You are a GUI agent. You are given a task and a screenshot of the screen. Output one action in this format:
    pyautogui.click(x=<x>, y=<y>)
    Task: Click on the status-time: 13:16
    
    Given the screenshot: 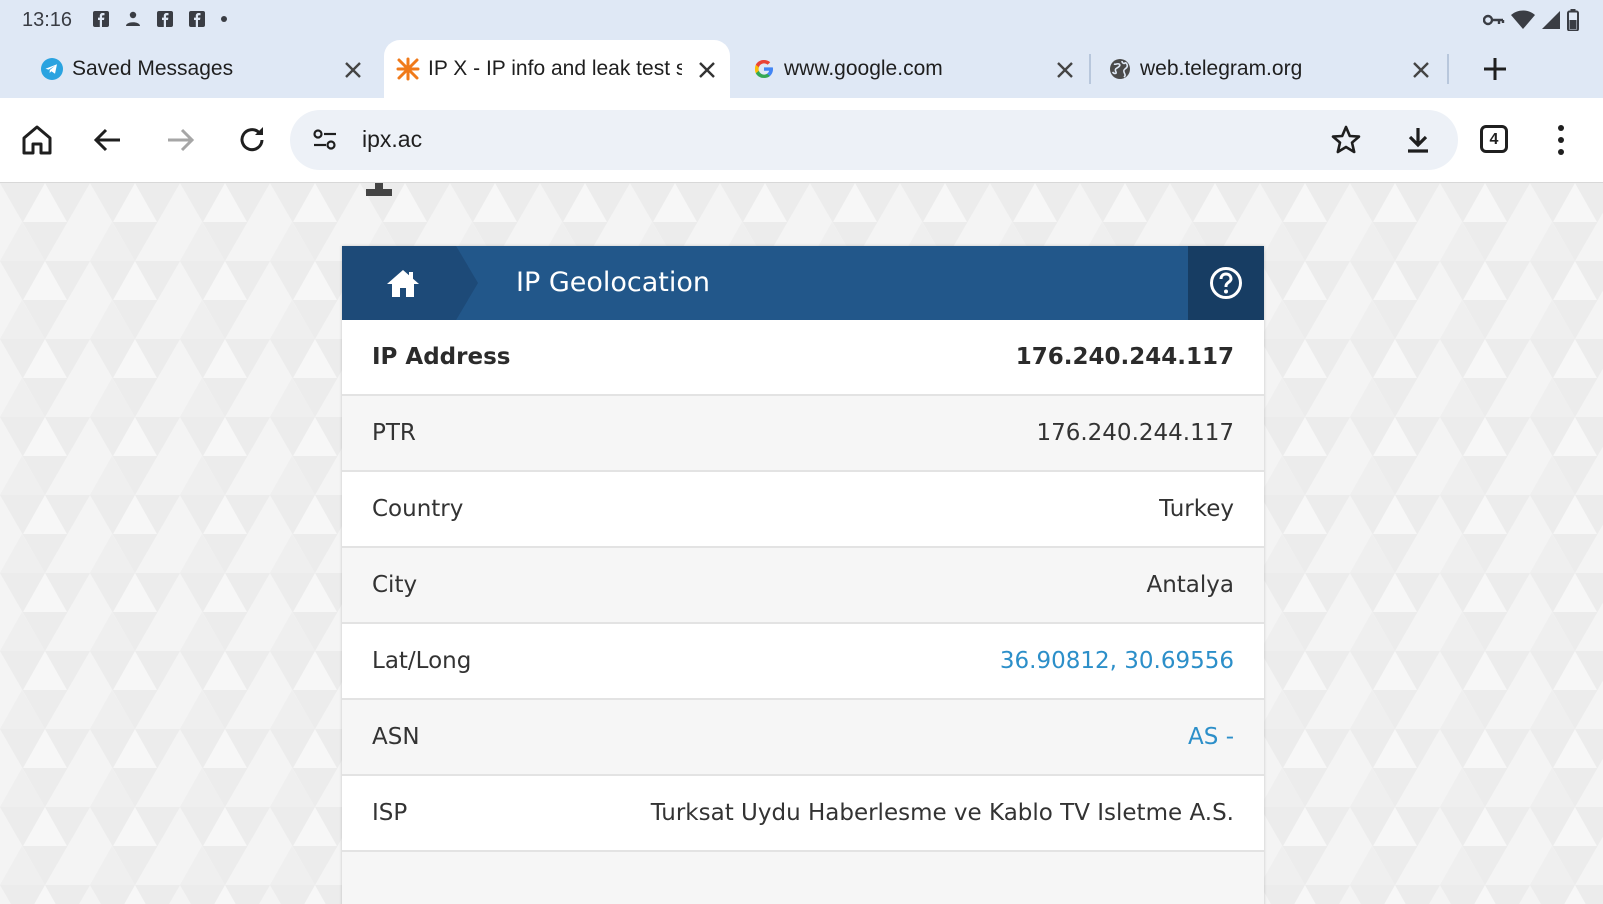 What is the action you would take?
    pyautogui.click(x=47, y=20)
    